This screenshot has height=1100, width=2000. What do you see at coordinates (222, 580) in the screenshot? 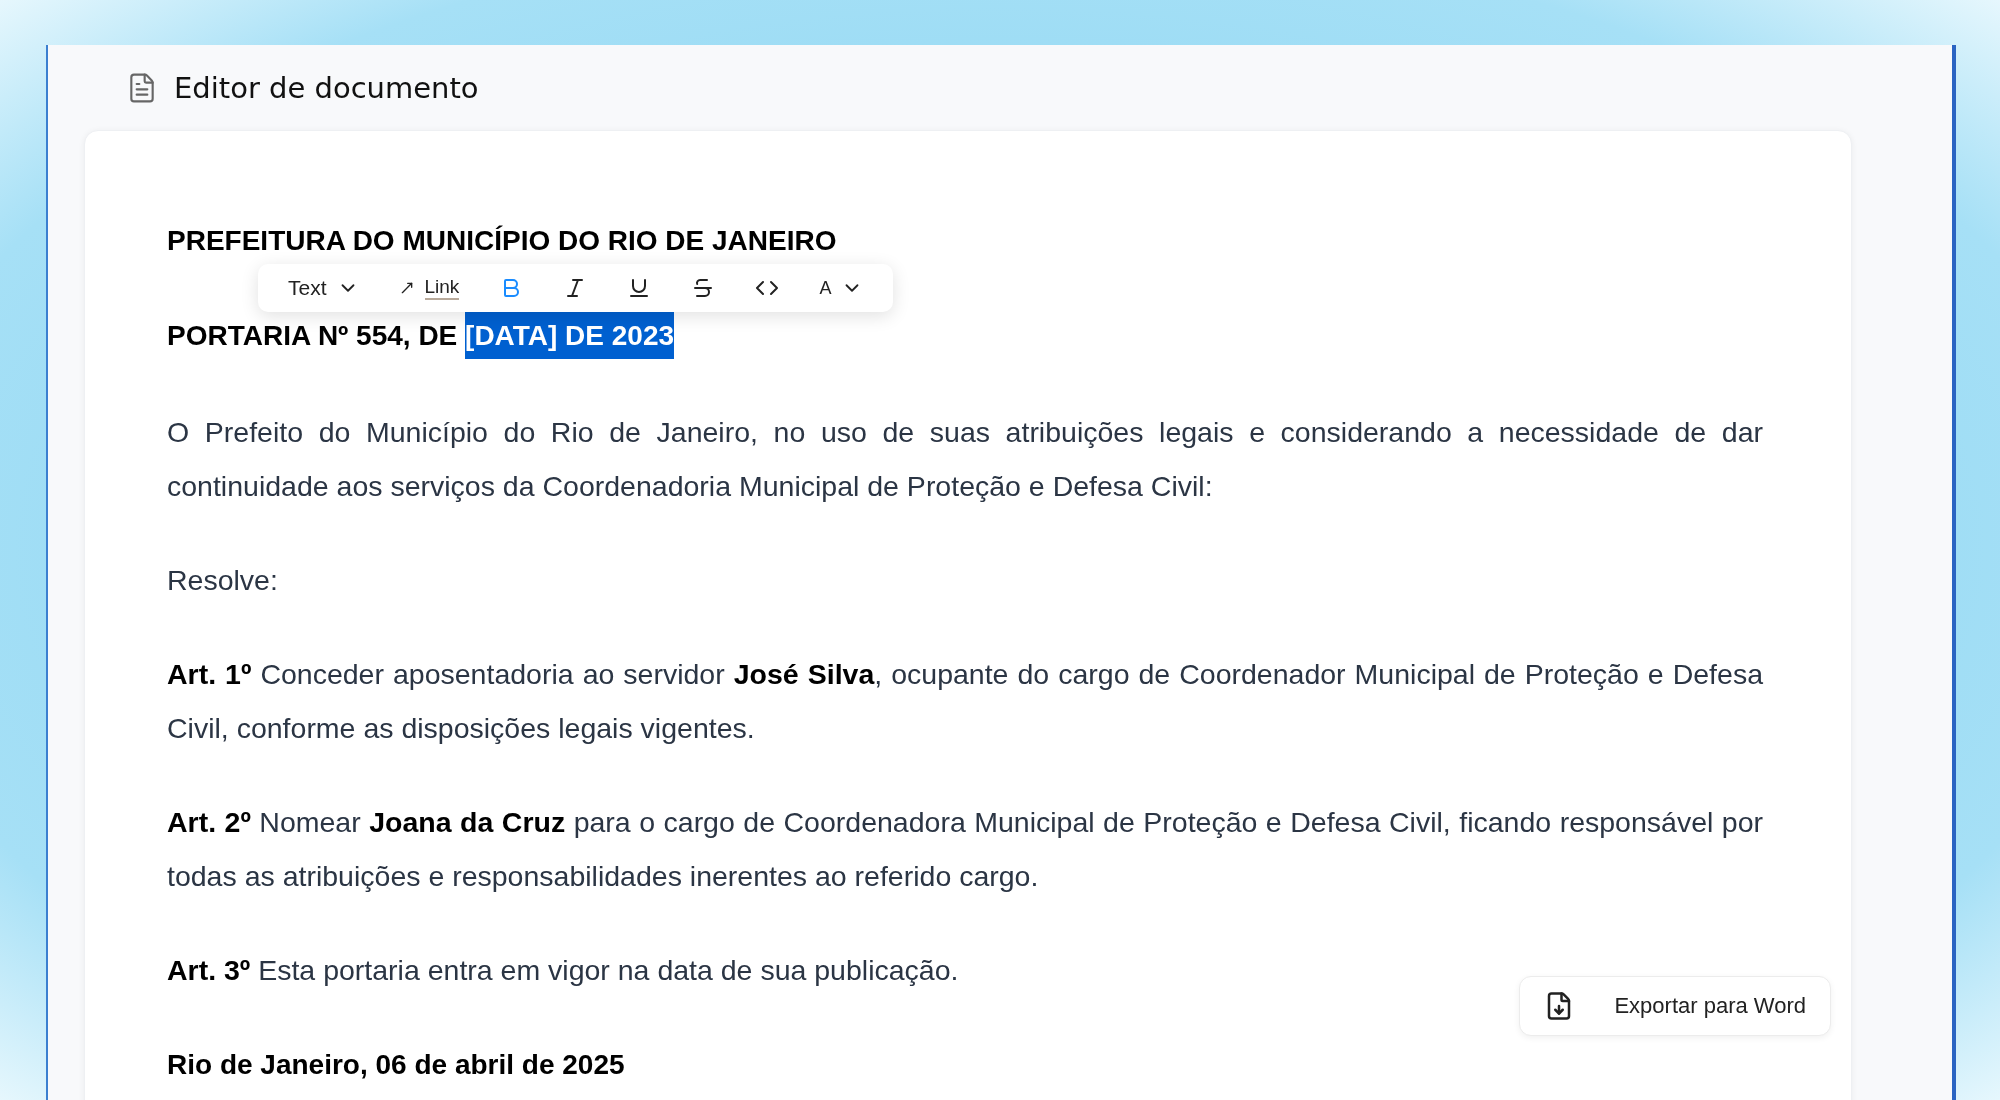
I see `paragraph: Resolve:` at bounding box center [222, 580].